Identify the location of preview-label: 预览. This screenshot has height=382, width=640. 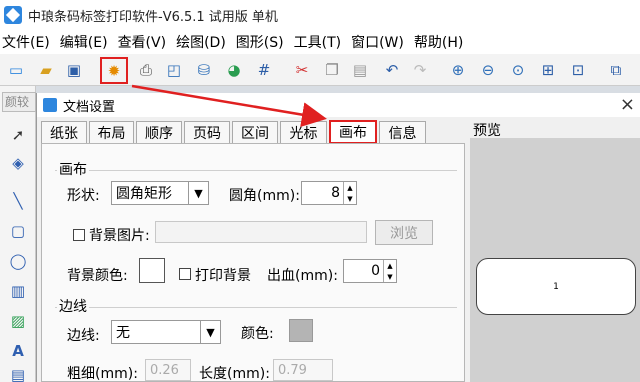
(487, 131).